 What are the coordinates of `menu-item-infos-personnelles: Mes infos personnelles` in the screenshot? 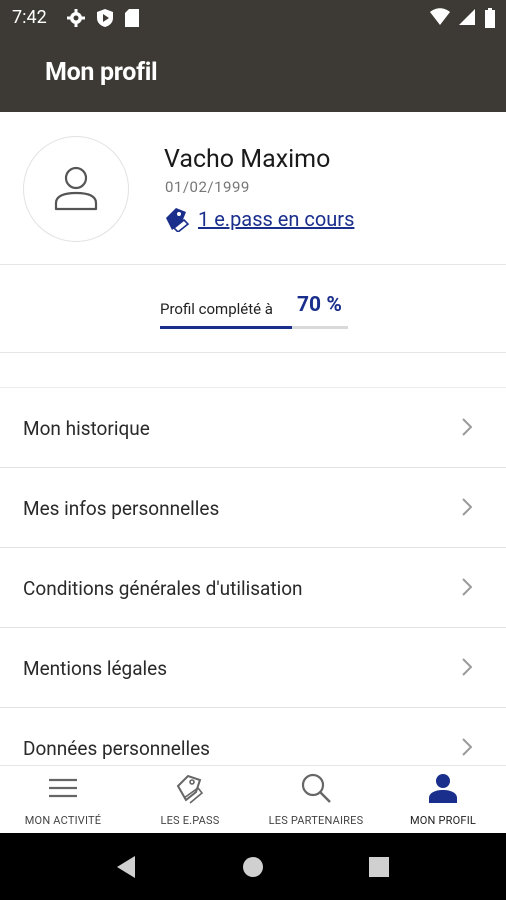 It's located at (253, 508).